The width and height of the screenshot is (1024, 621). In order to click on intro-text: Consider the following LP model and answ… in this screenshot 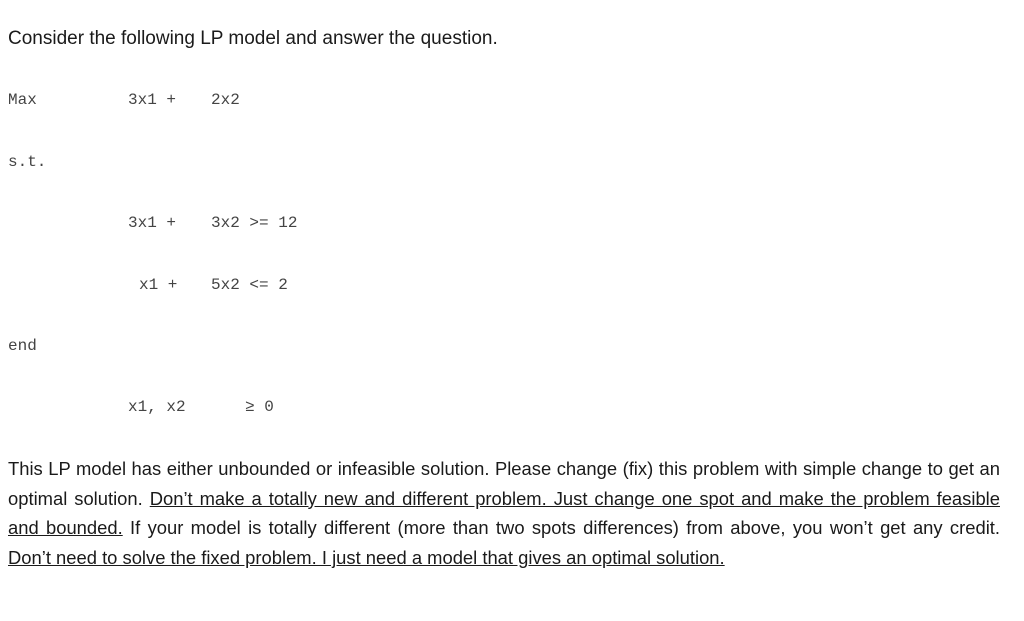, I will do `click(253, 38)`.